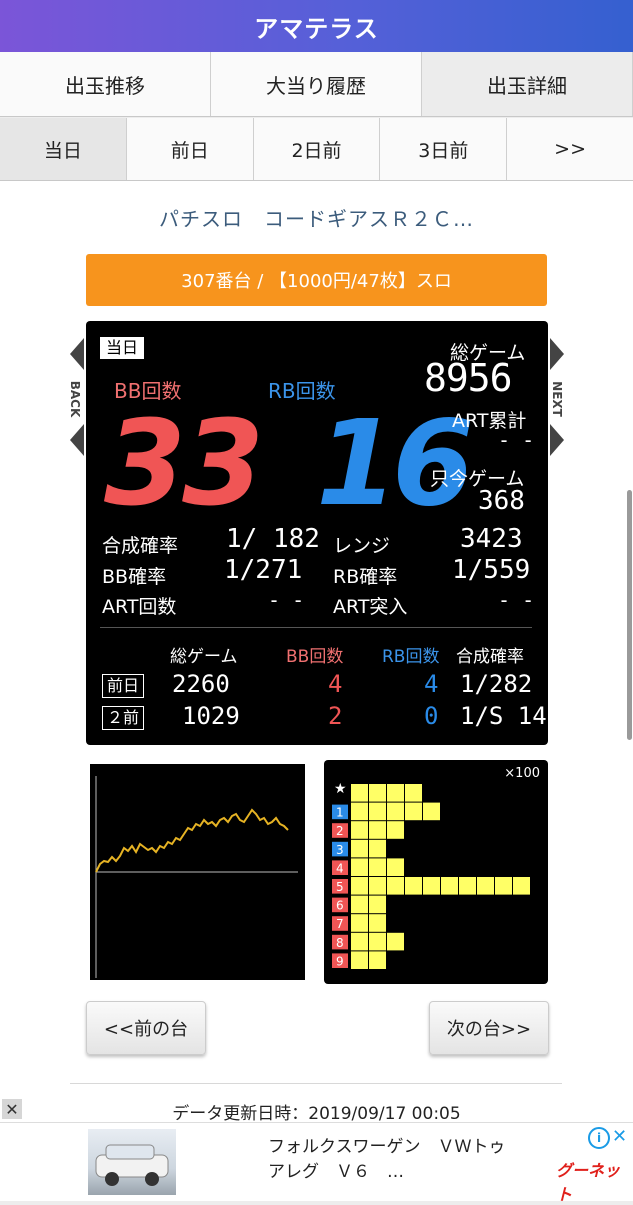  I want to click on histogram-row-label: 5, so click(340, 887).